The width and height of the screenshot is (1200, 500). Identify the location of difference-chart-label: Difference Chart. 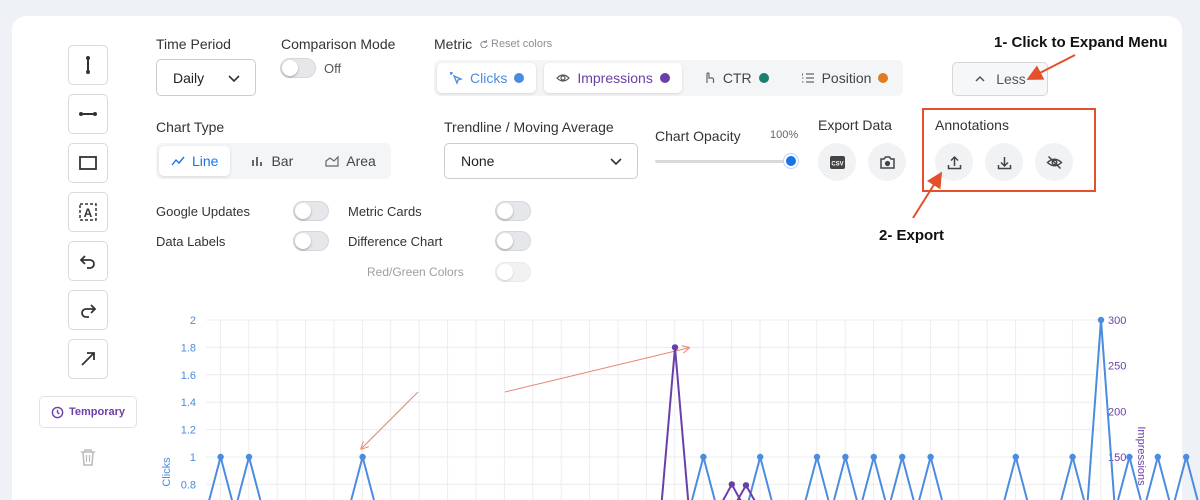
(395, 241).